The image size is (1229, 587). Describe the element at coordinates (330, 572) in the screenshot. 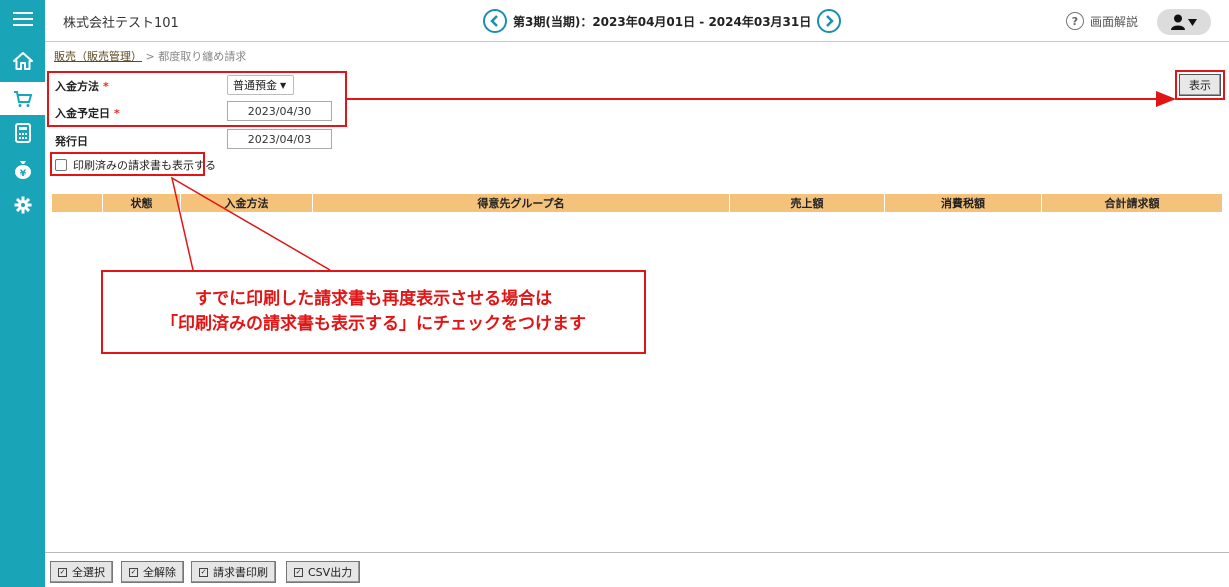

I see `csv-output-label: CSV出力` at that location.